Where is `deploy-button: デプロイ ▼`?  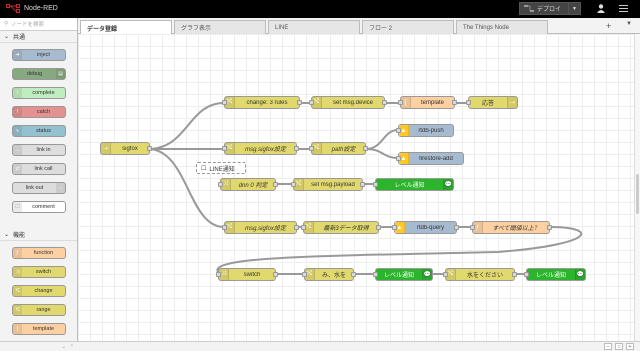 deploy-button: デプロイ ▼ is located at coordinates (550, 8).